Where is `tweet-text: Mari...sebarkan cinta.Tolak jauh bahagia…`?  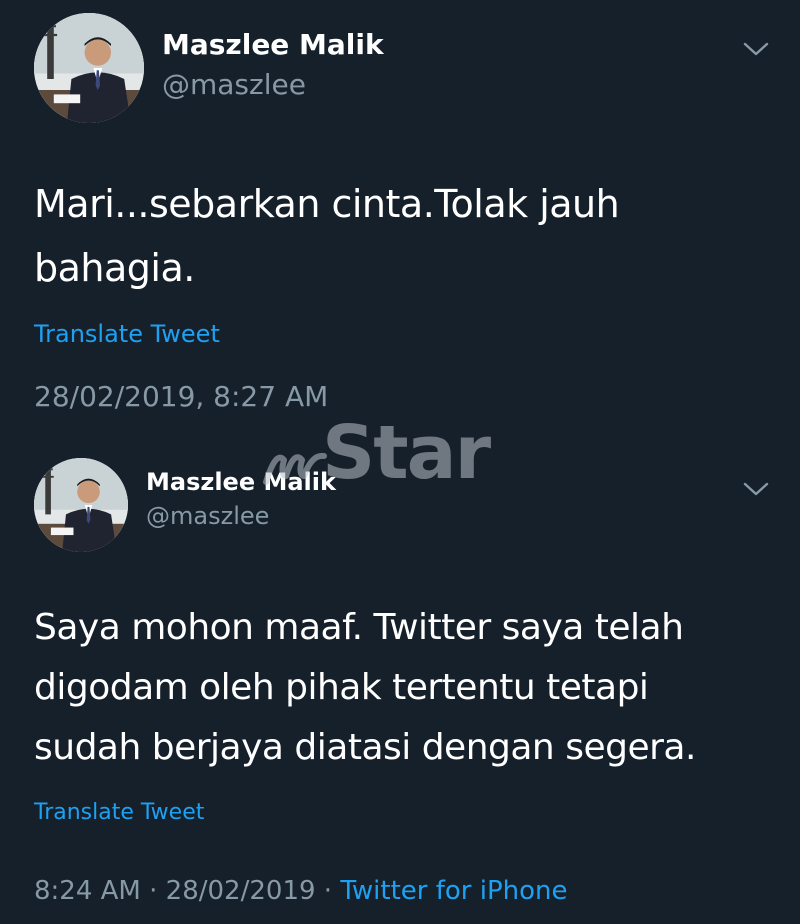
tweet-text: Mari...sebarkan cinta.Tolak jauh bahagia… is located at coordinates (327, 236).